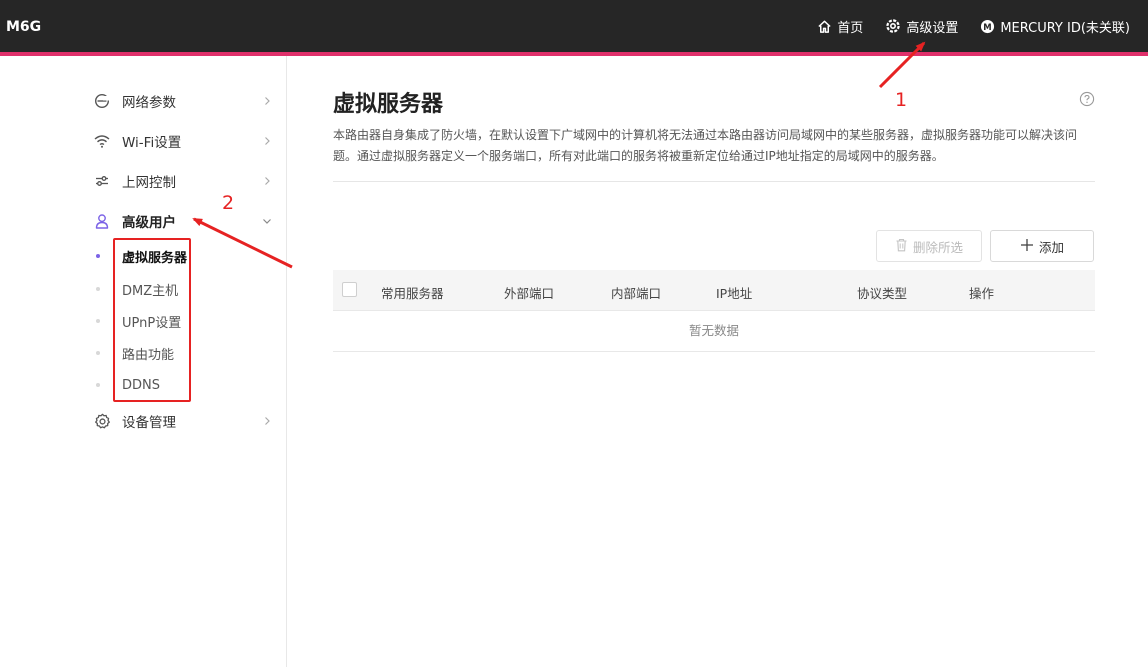 The width and height of the screenshot is (1148, 667). What do you see at coordinates (349, 289) in the screenshot?
I see `select-all-checkbox` at bounding box center [349, 289].